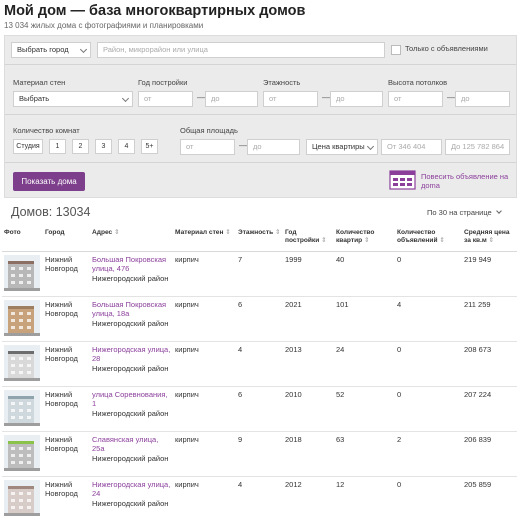  Describe the element at coordinates (364, 364) in the screenshot. I see `apartments-cell: 24` at that location.